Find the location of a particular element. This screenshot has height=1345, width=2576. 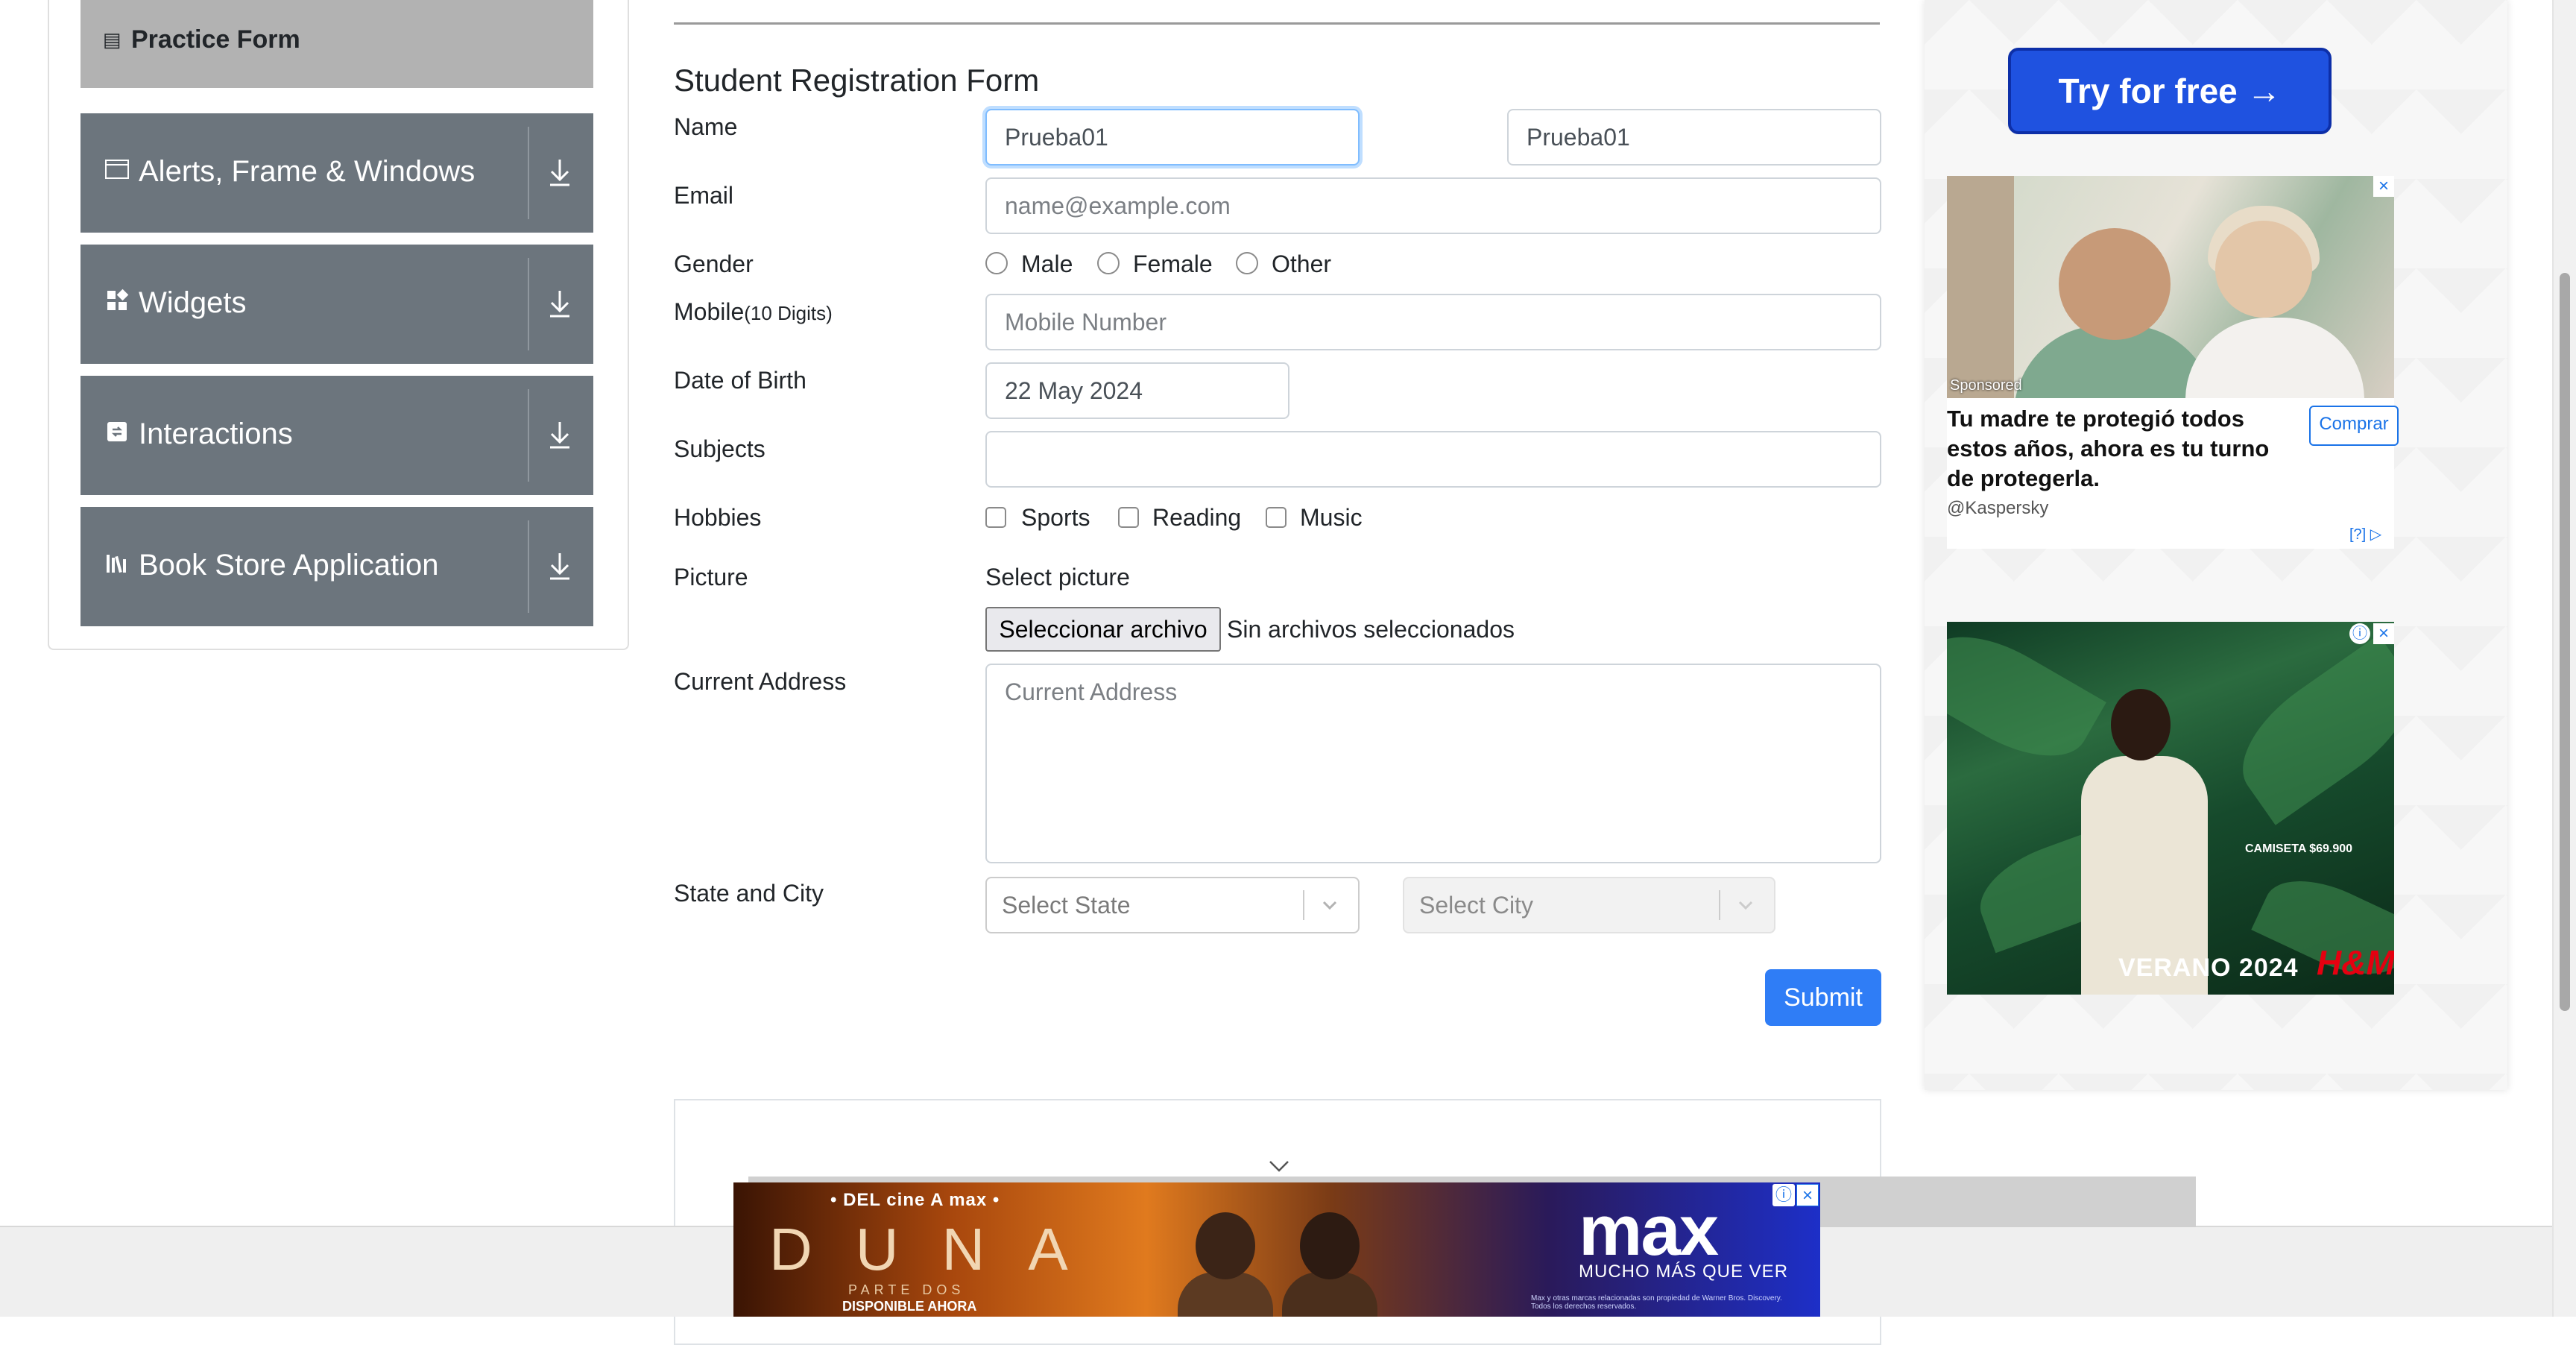

sidebar-group-book-store: Book Store Application is located at coordinates (336, 566).